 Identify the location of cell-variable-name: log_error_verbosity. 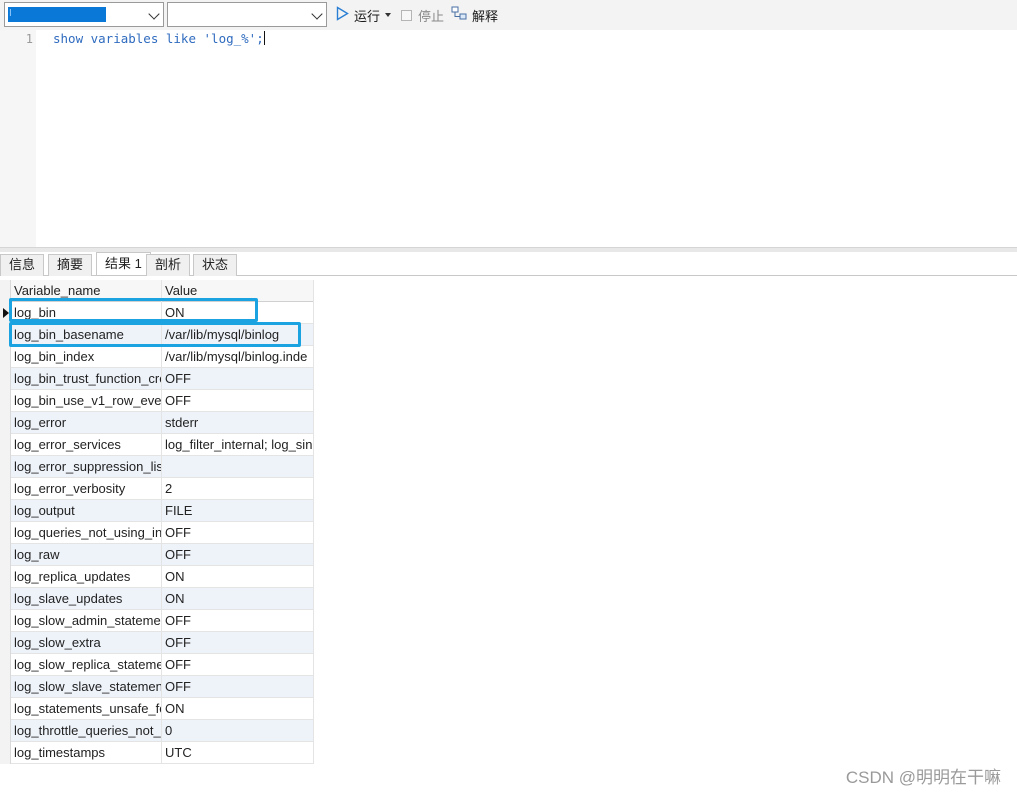
(87, 489).